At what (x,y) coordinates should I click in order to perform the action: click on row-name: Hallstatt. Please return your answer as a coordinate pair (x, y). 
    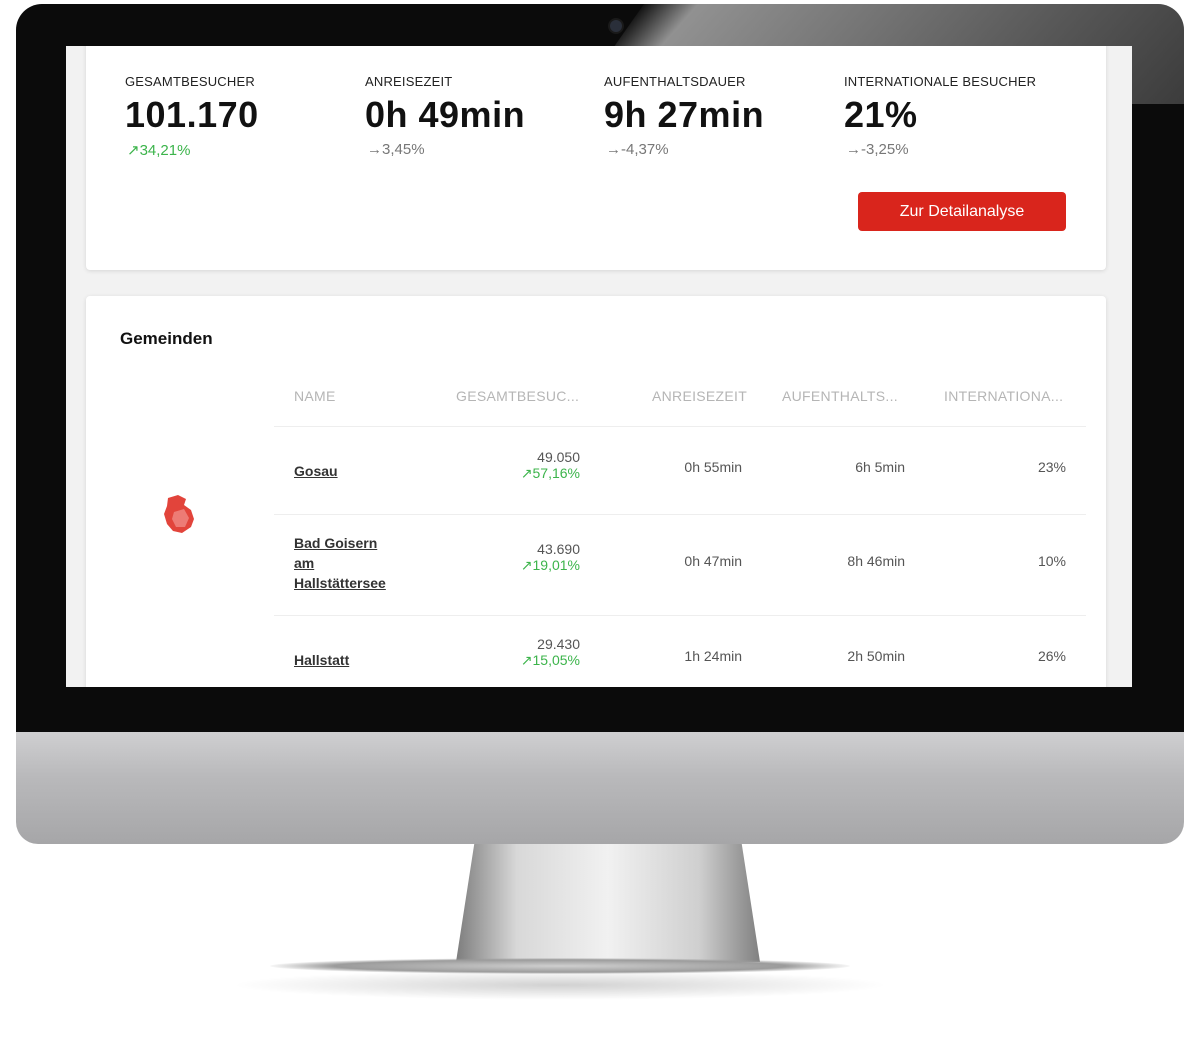
    Looking at the image, I should click on (321, 660).